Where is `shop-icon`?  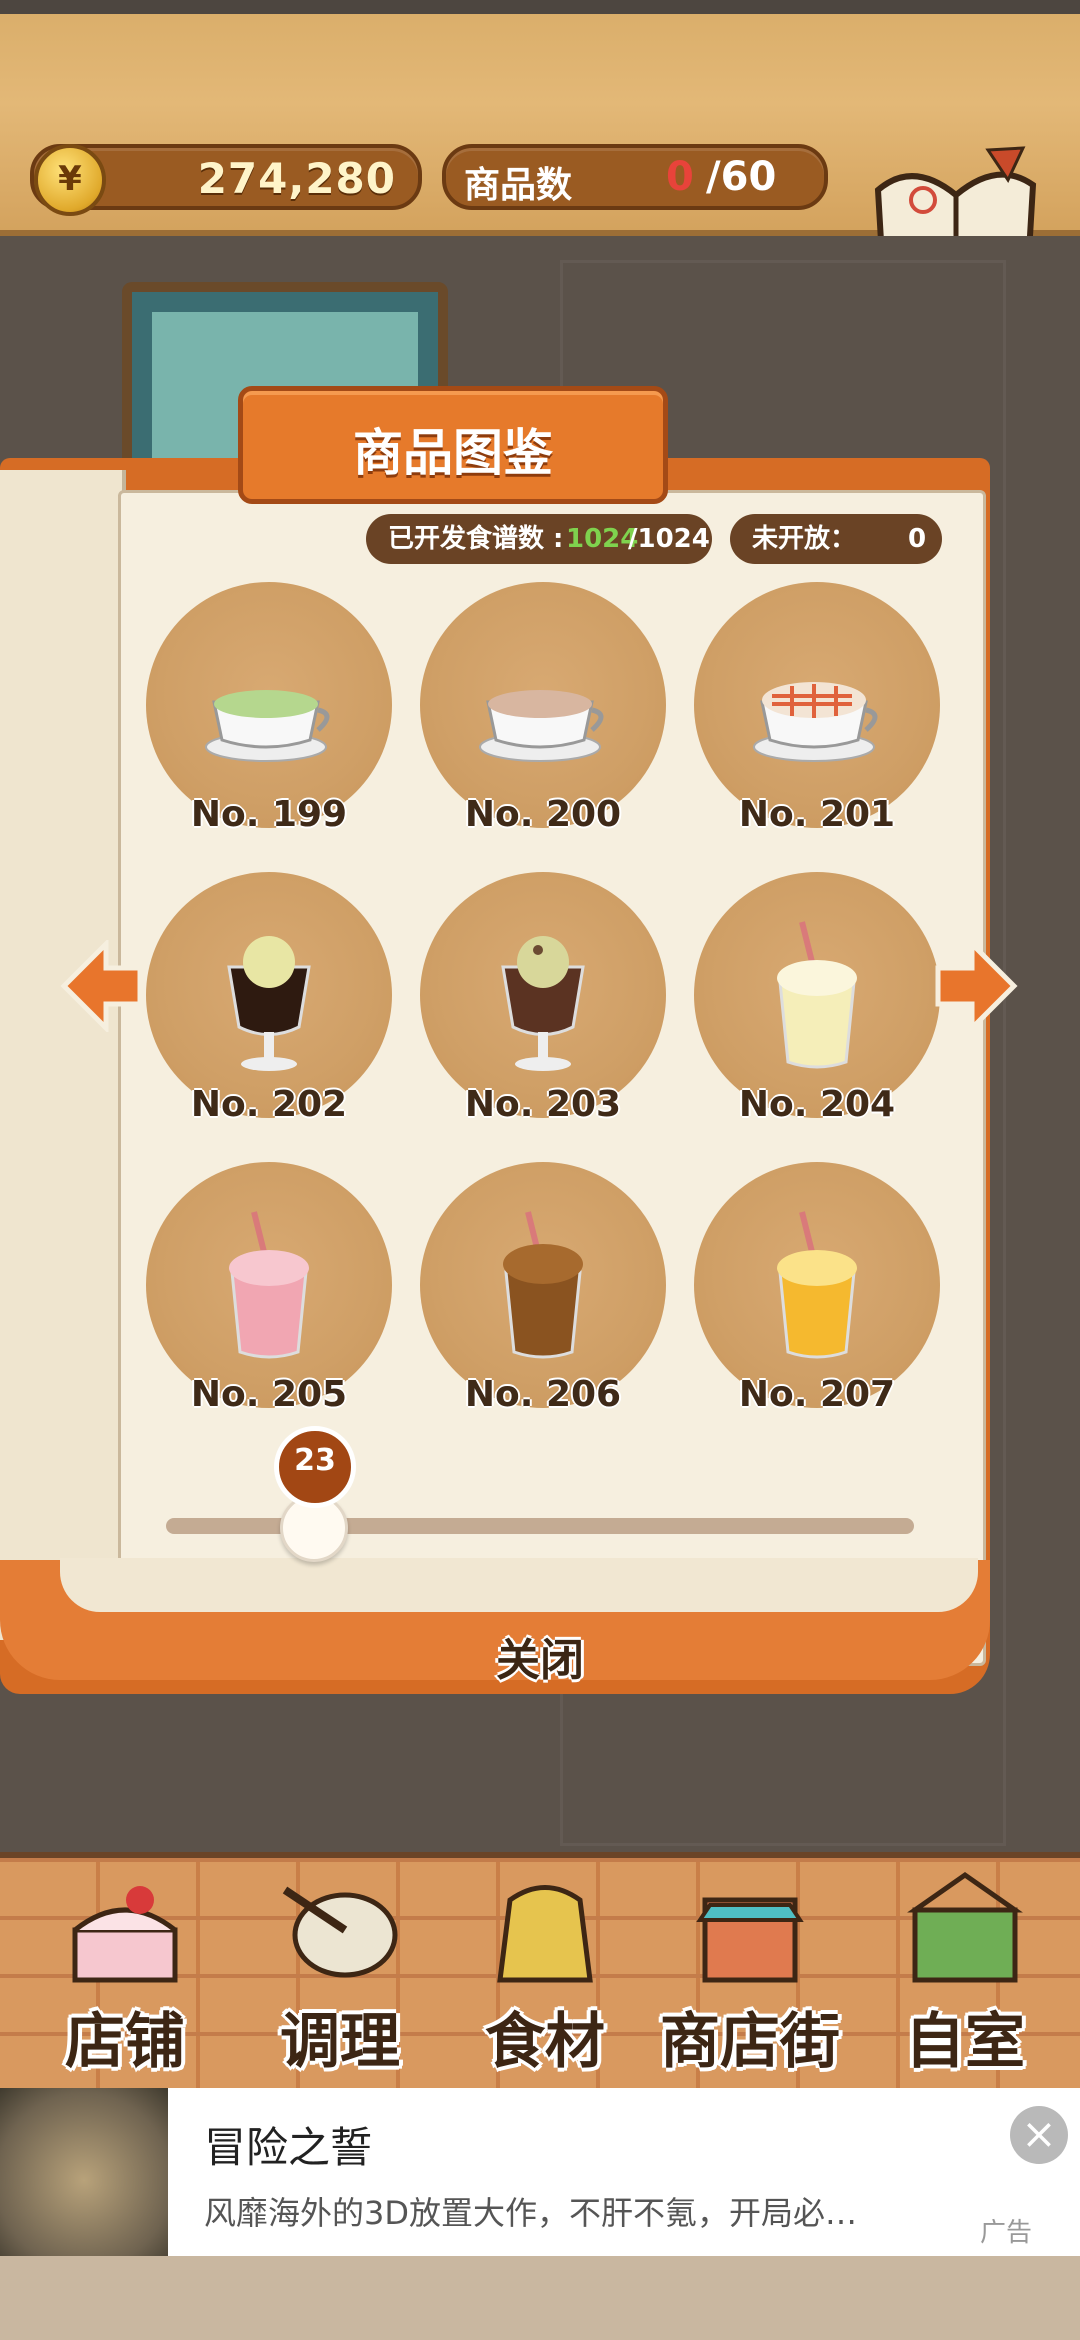 shop-icon is located at coordinates (750, 1940).